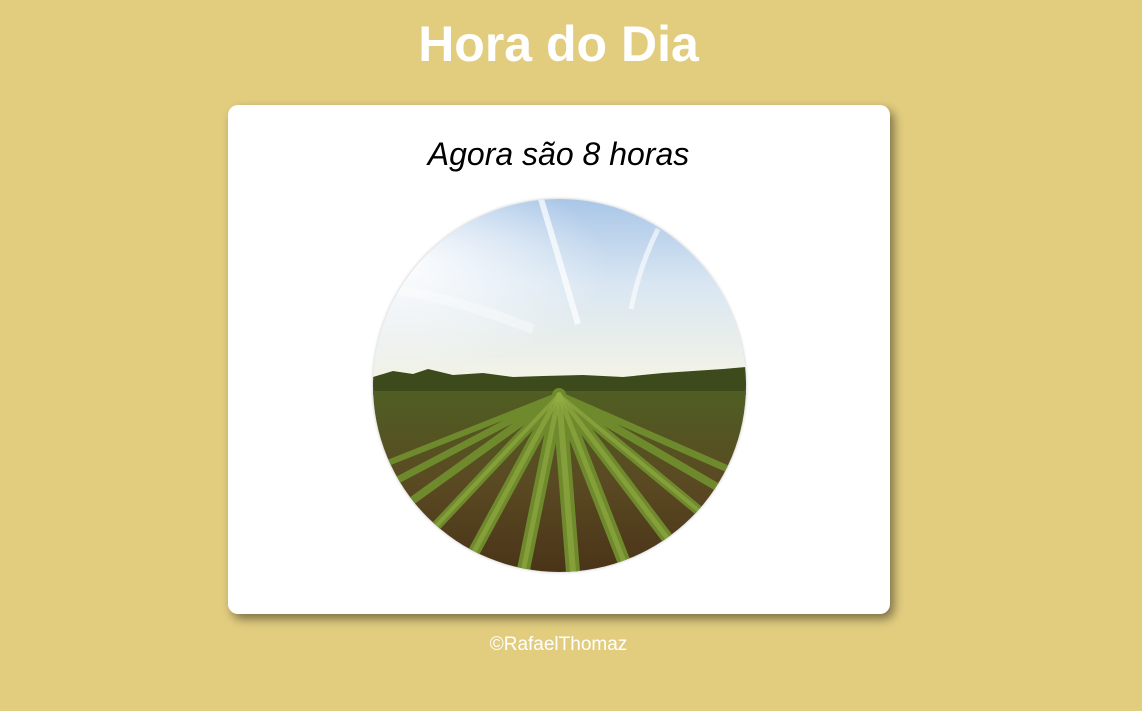  I want to click on page-title: Hora do Dia, so click(558, 44).